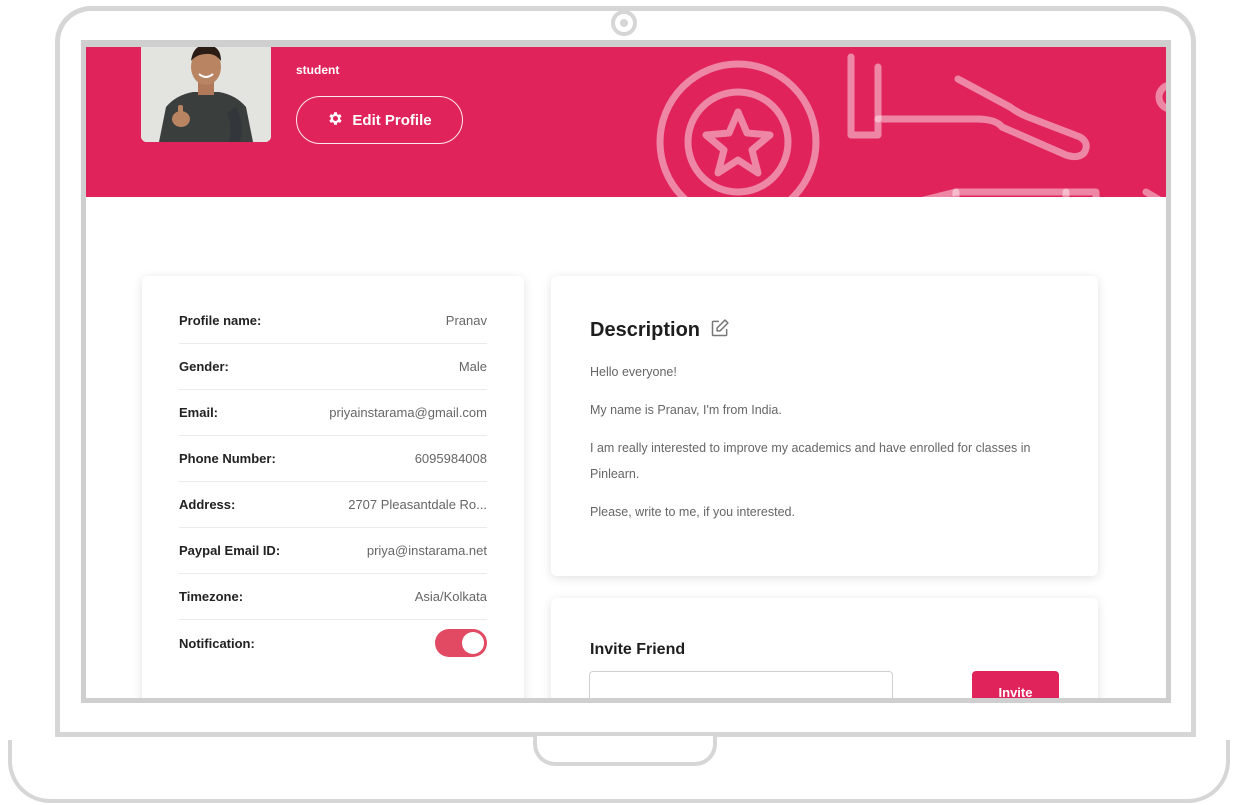 The image size is (1238, 805). I want to click on email-row: Email: priyainstarama@gmail.com, so click(333, 413).